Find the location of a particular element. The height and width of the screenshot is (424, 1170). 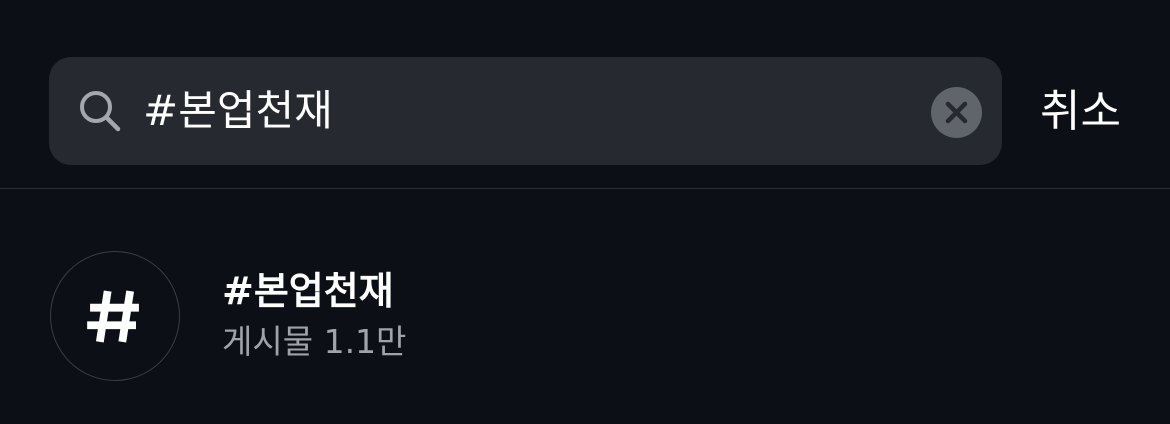

close-icon is located at coordinates (956, 112).